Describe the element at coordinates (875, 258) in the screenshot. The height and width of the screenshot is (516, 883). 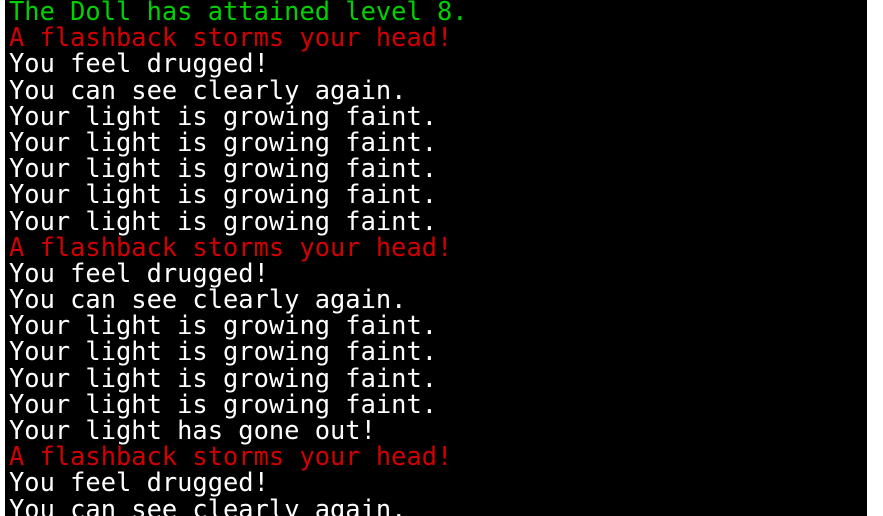
I see `window-edge` at that location.